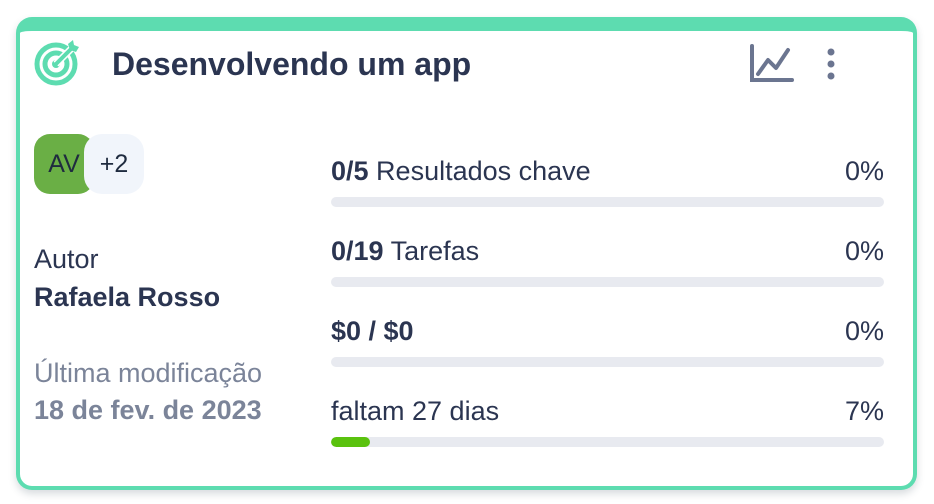 The image size is (934, 504). Describe the element at coordinates (148, 410) in the screenshot. I see `last-modified-date: 18 de fev. de 2023` at that location.